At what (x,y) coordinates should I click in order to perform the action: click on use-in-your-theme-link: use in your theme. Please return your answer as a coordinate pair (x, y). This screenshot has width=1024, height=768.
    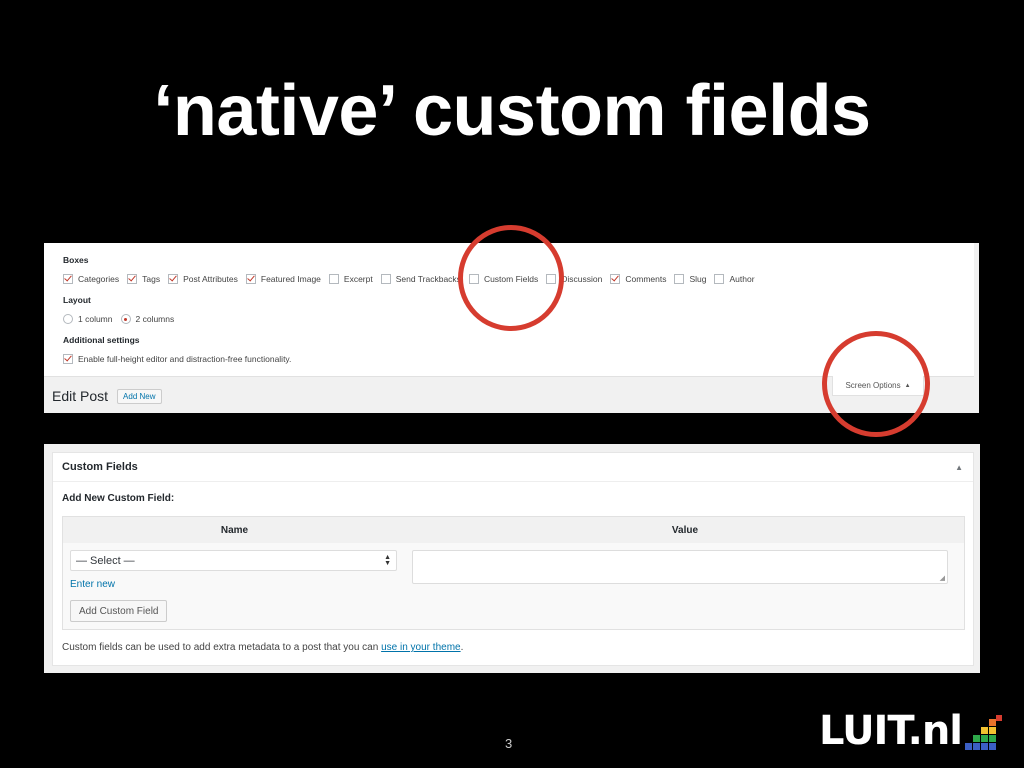
    Looking at the image, I should click on (421, 647).